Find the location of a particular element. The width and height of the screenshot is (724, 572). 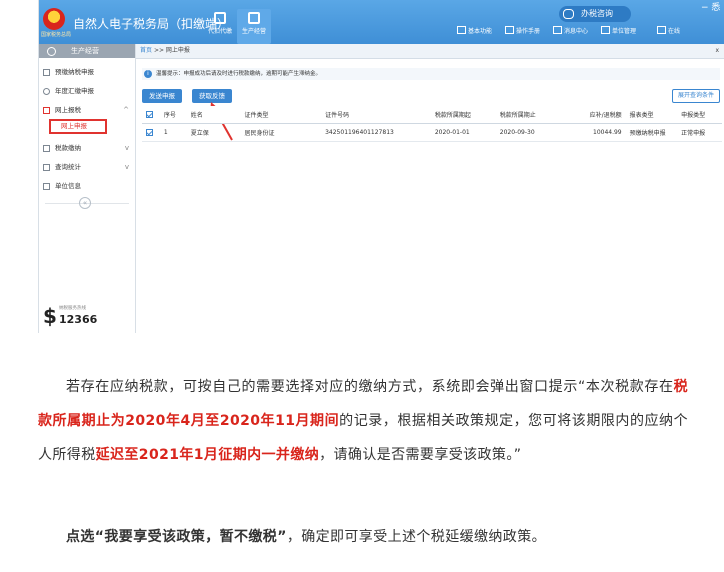

home-icon is located at coordinates (461, 30).